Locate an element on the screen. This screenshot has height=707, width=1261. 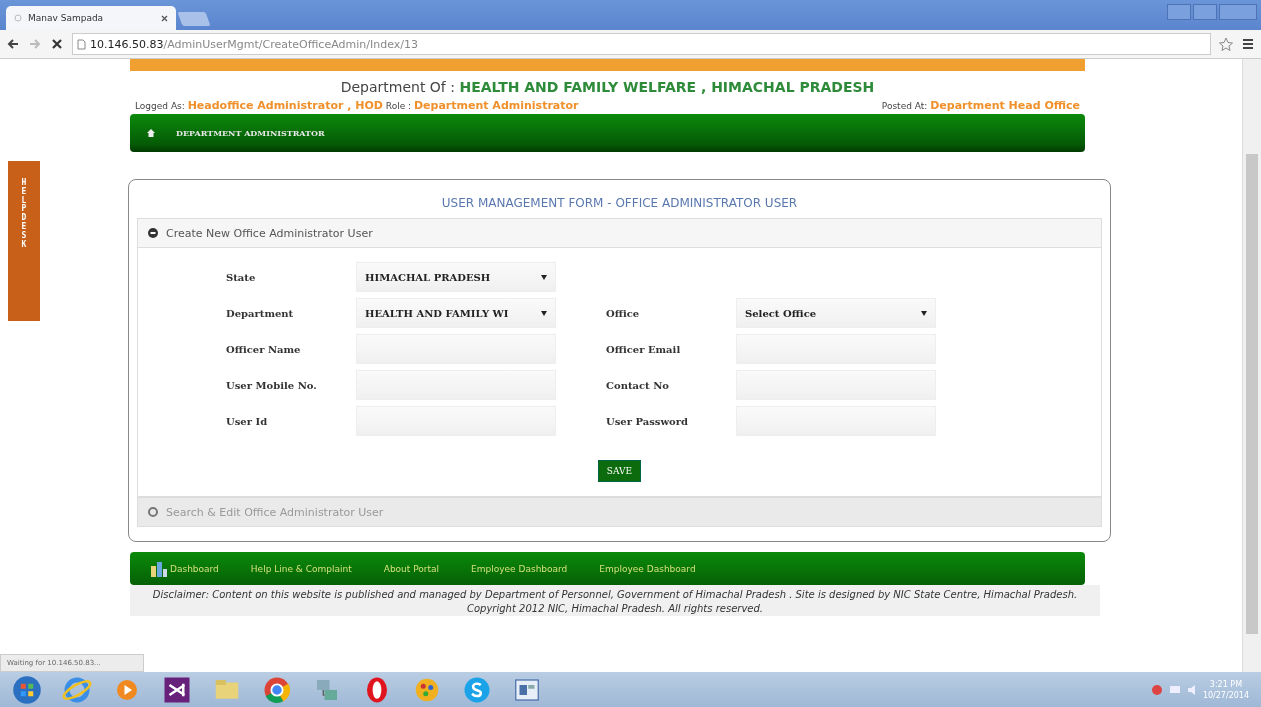
field-label: Office is located at coordinates (623, 313).